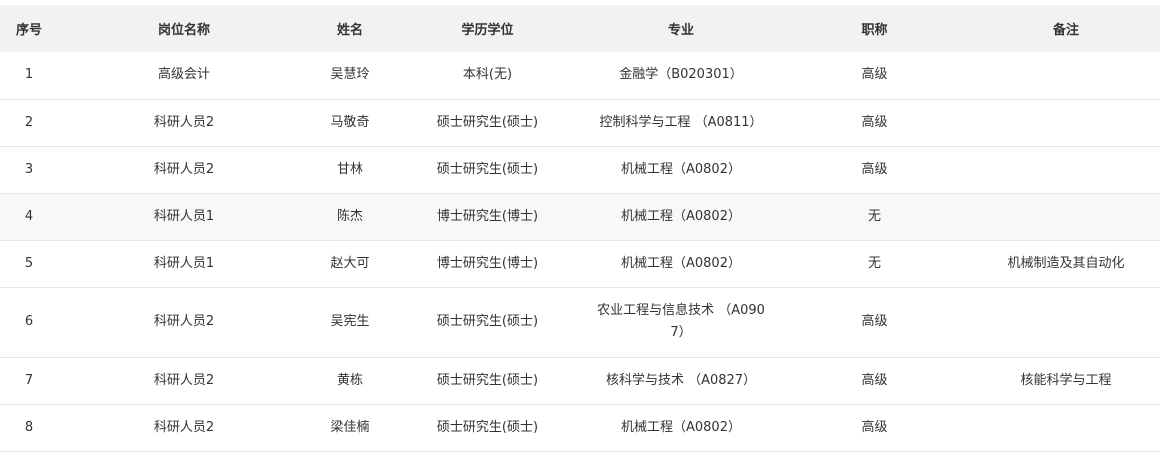 This screenshot has width=1170, height=462. Describe the element at coordinates (349, 30) in the screenshot. I see `header-name: 姓名` at that location.